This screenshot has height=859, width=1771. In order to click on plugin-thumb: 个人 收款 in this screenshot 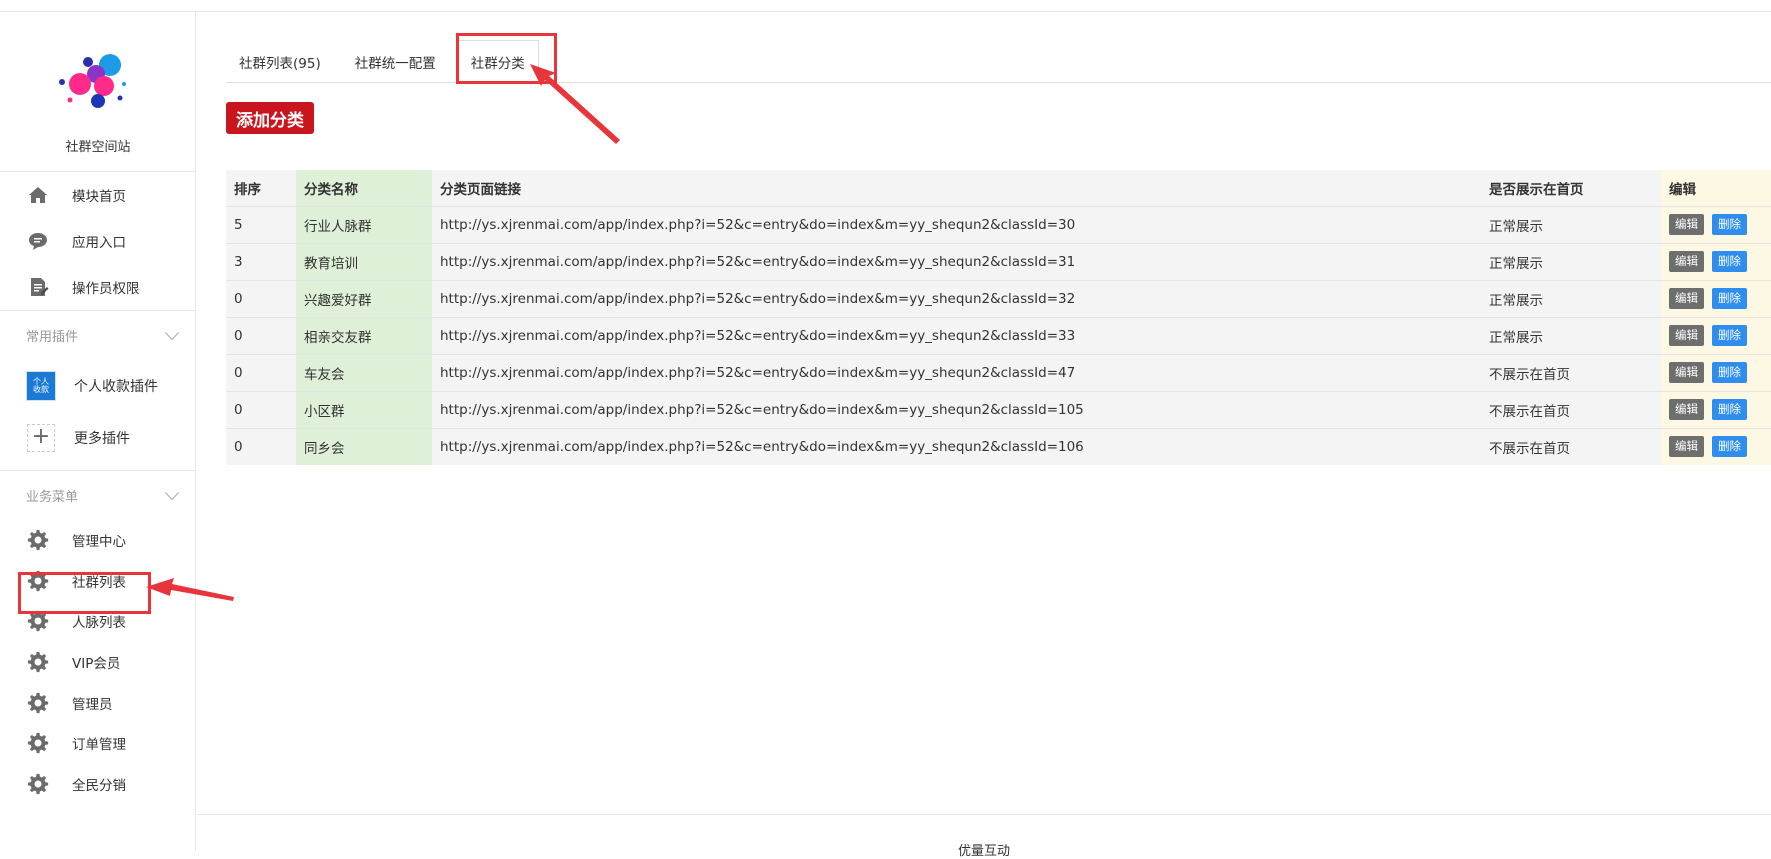, I will do `click(41, 386)`.